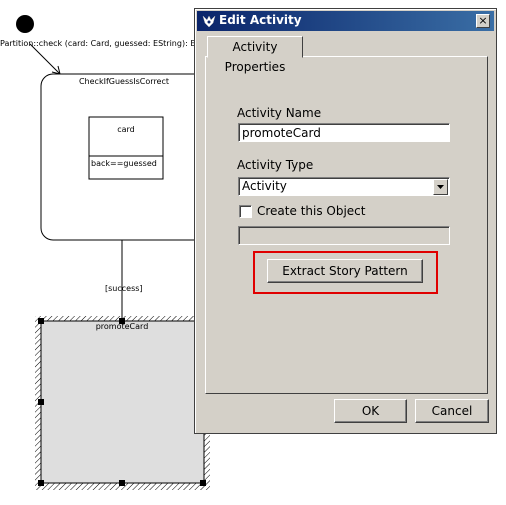 The height and width of the screenshot is (505, 506). I want to click on activity-type-selected-value: Activity, so click(264, 186).